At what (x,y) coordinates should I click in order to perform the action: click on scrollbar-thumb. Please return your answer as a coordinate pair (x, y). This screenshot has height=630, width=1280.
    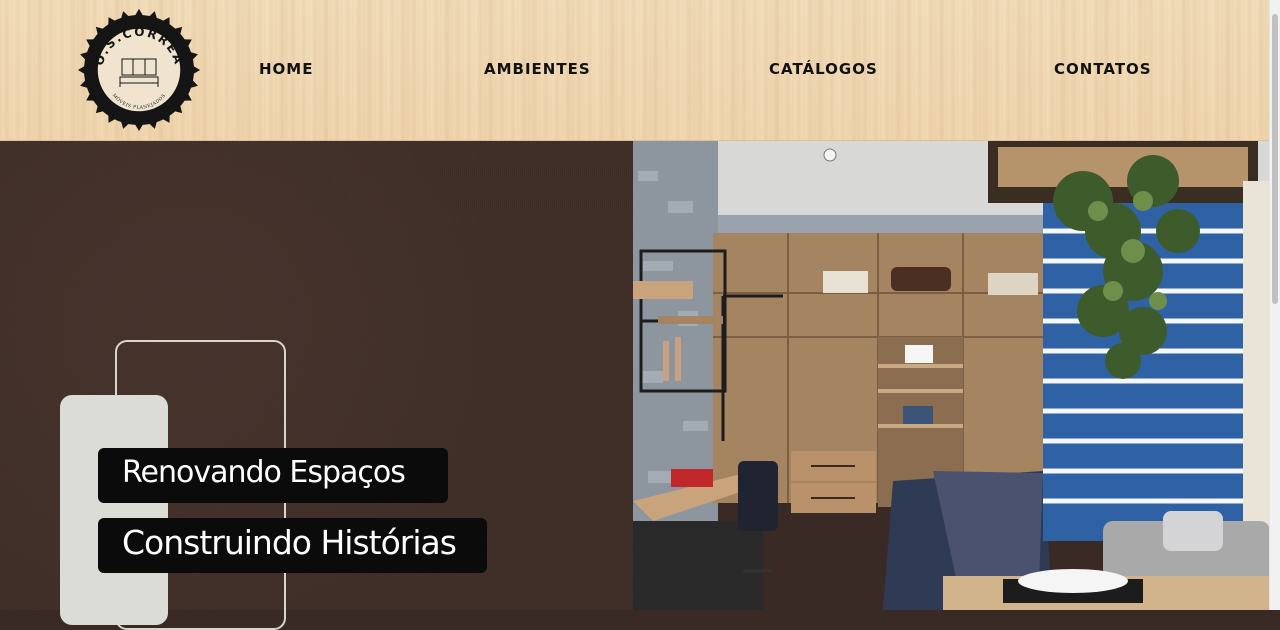
    Looking at the image, I should click on (1275, 159).